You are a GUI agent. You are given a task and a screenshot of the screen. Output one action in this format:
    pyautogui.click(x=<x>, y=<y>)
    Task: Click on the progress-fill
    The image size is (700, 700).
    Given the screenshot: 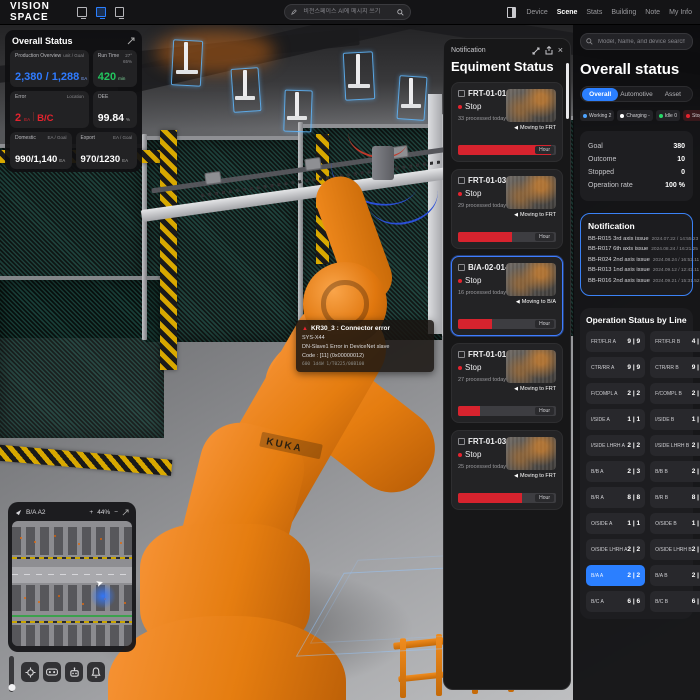 What is the action you would take?
    pyautogui.click(x=469, y=411)
    